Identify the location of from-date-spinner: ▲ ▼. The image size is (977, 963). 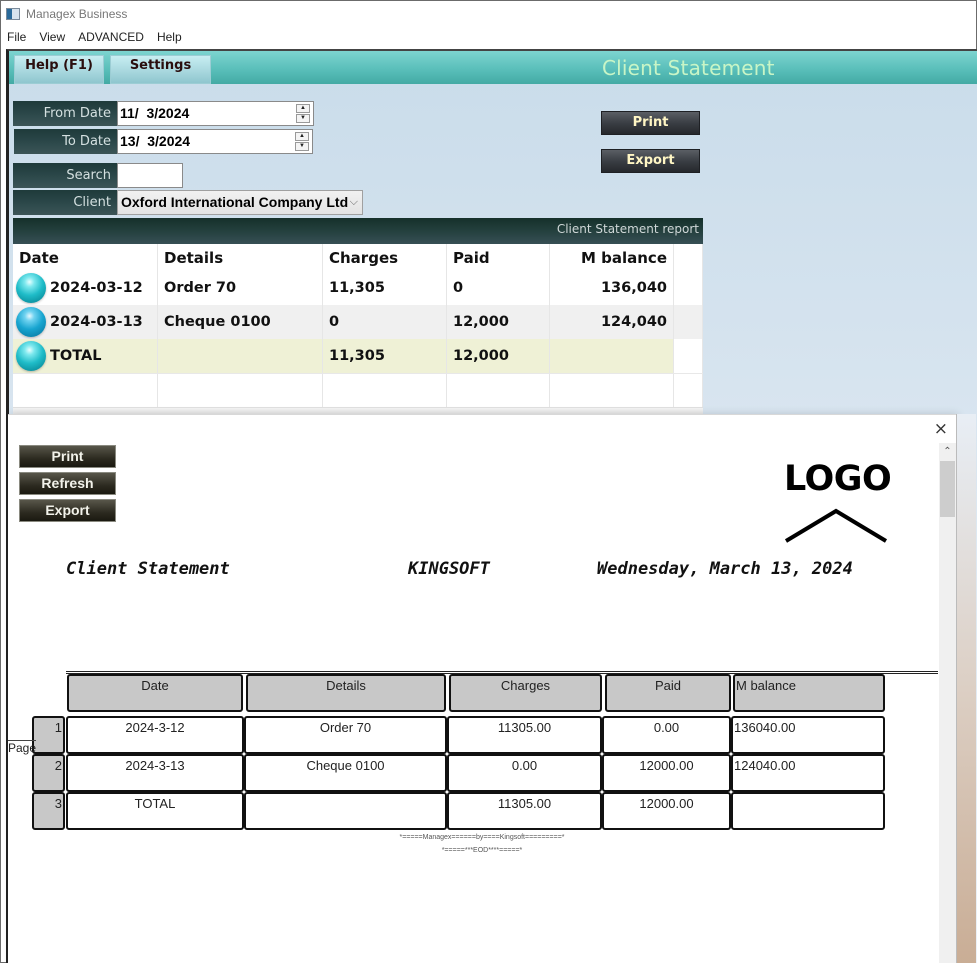
(303, 113).